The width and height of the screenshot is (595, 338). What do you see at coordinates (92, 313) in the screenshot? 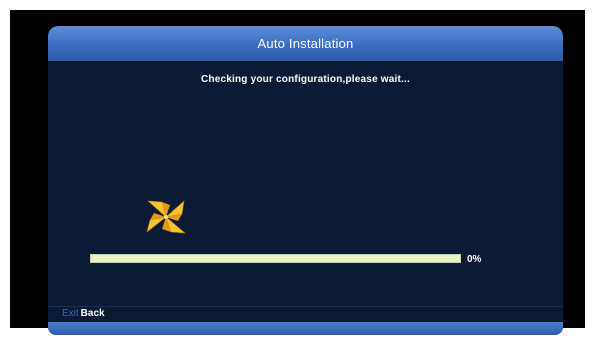
I see `back-action-label: Back` at bounding box center [92, 313].